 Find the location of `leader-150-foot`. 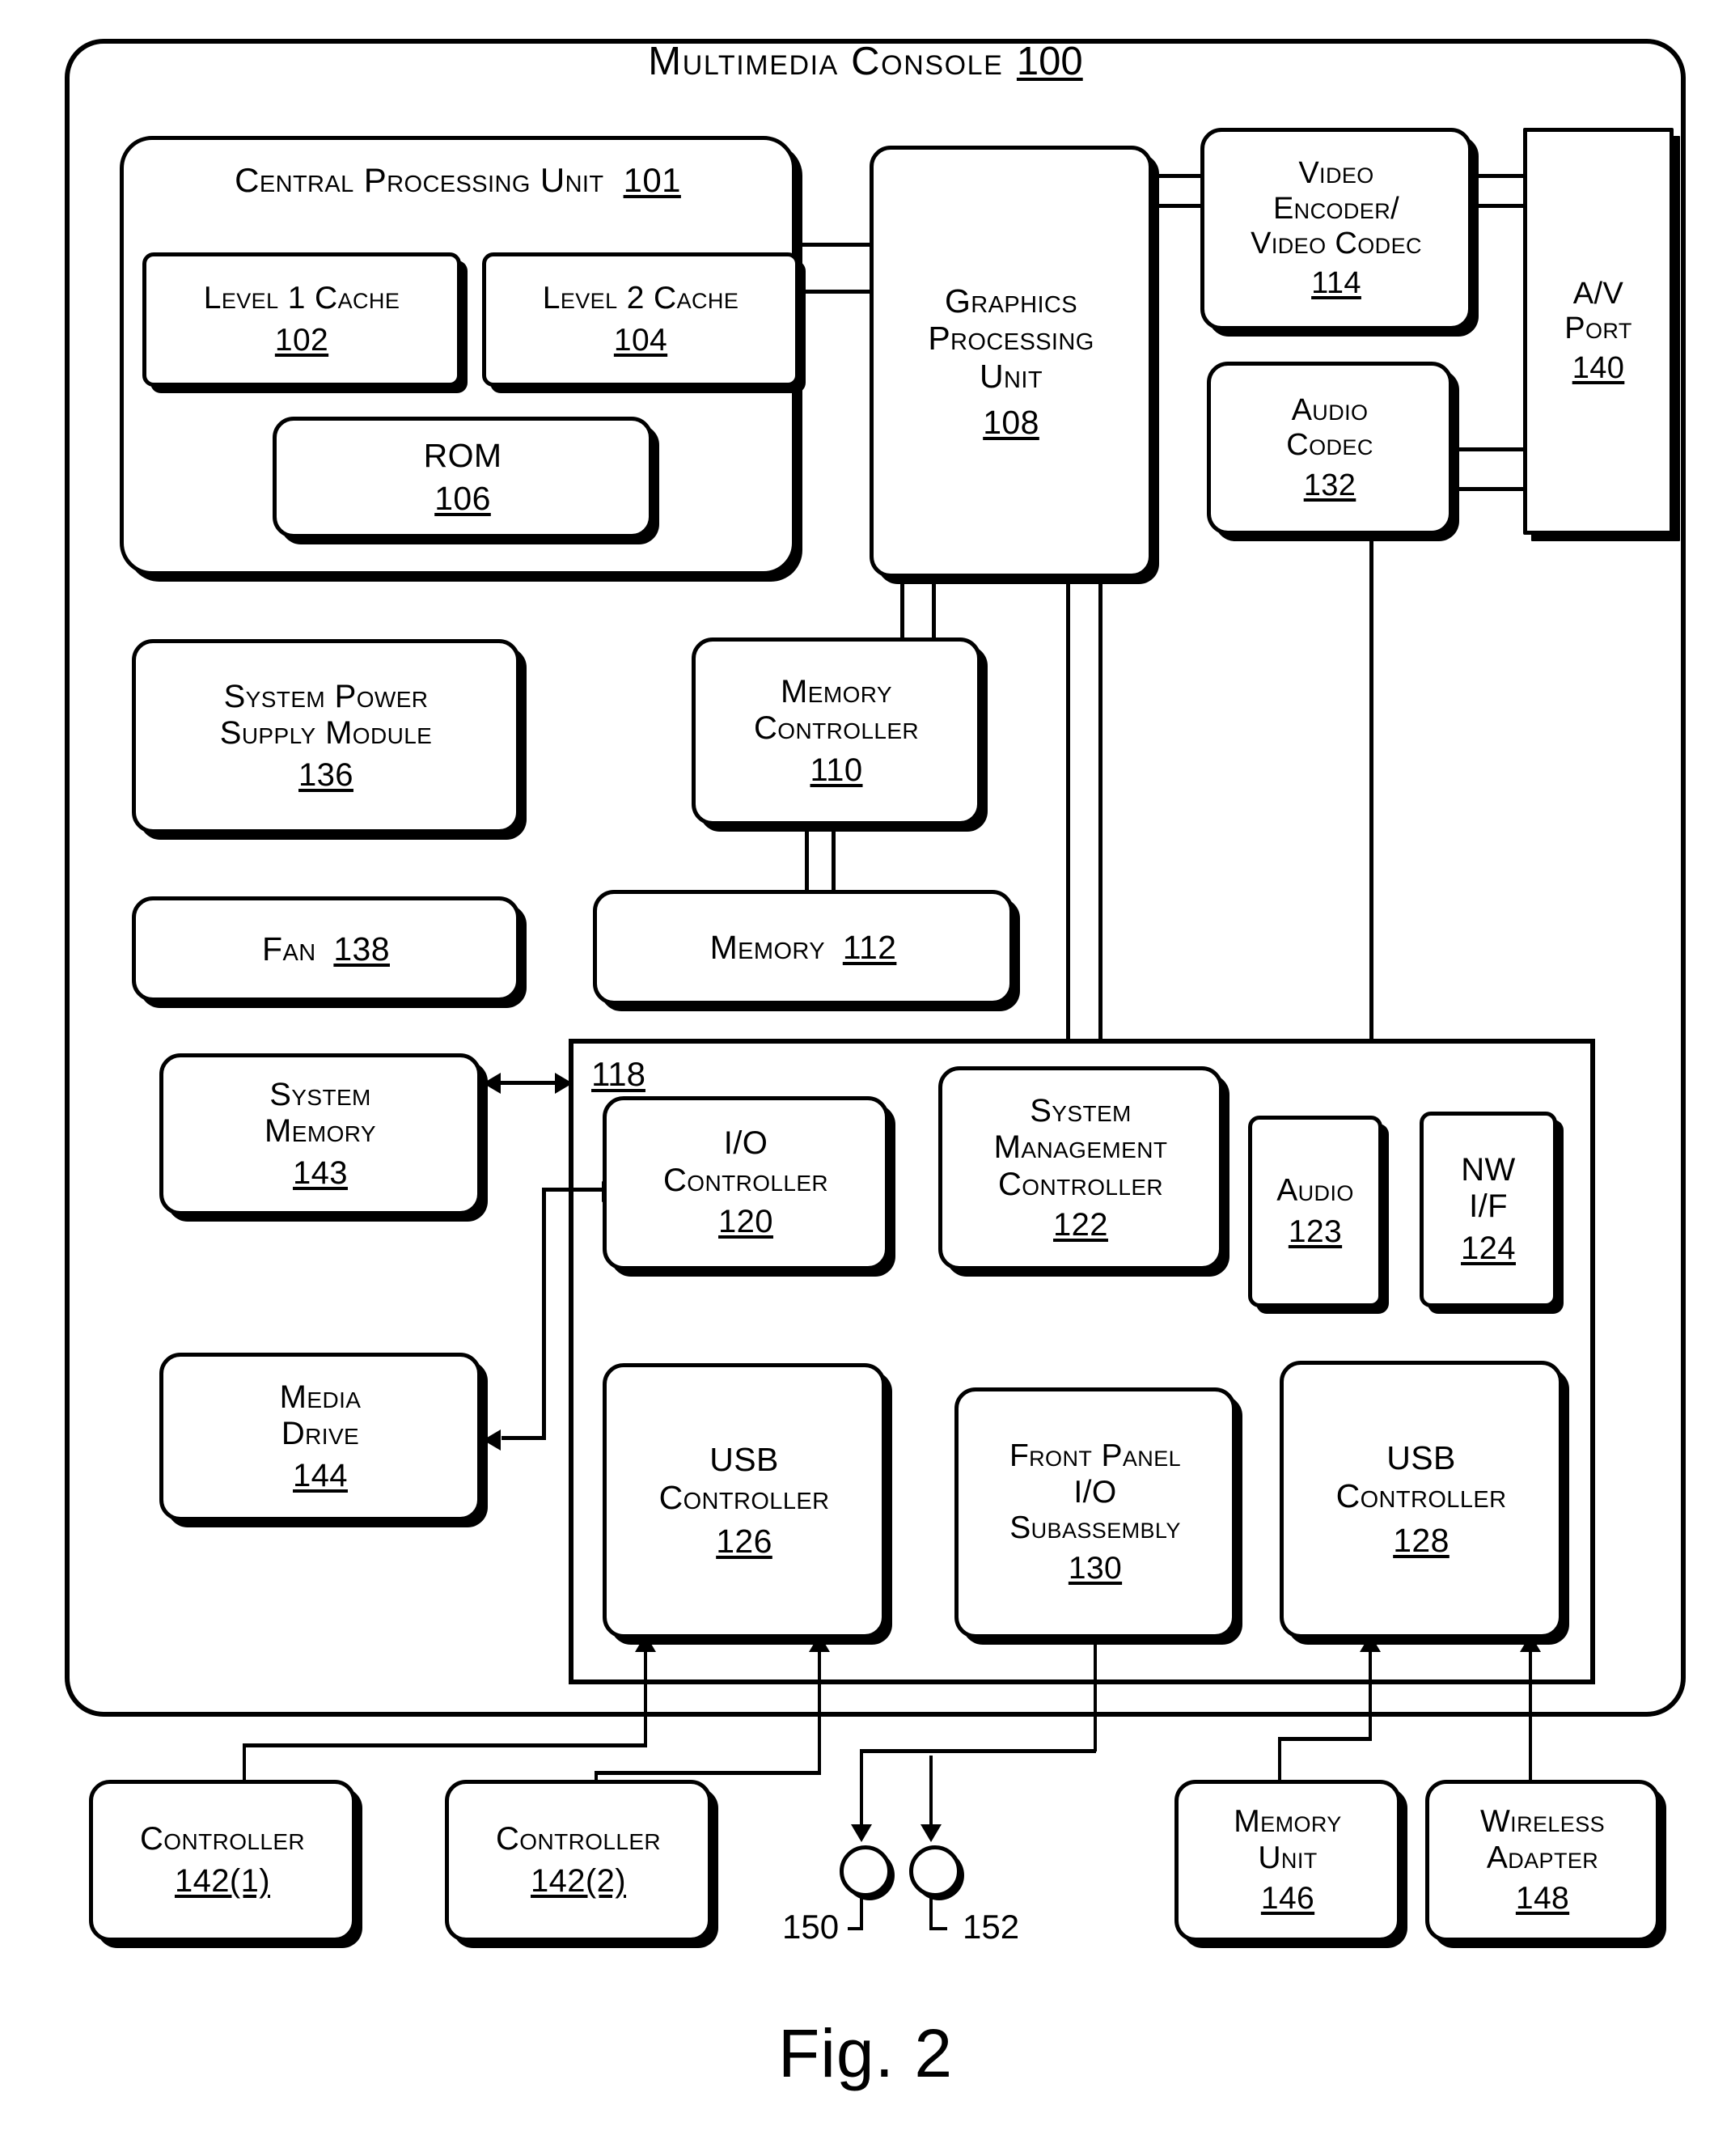

leader-150-foot is located at coordinates (855, 1928).